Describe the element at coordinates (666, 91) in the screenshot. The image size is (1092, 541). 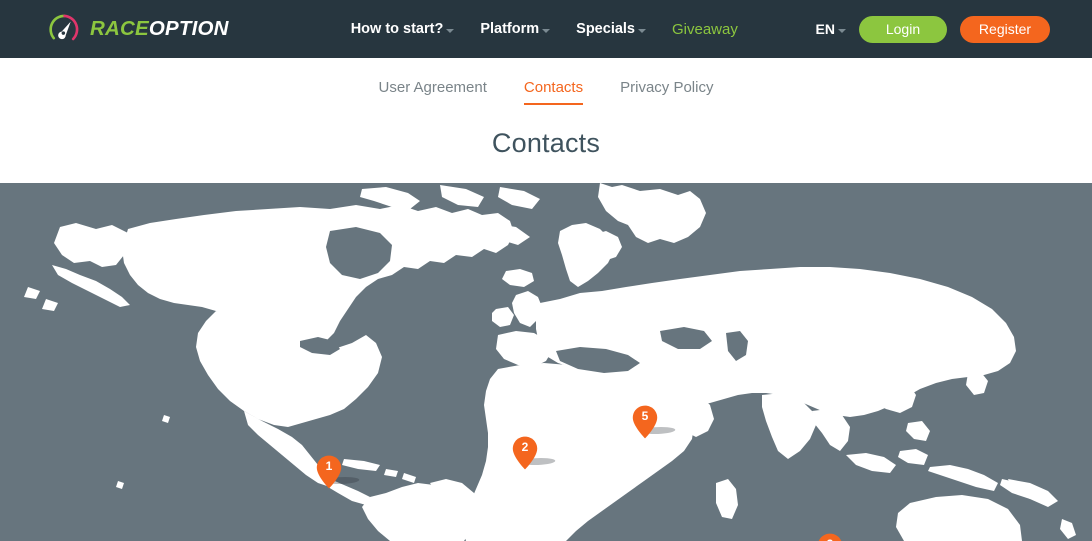
I see `tab-privacy-policy: Privacy Policy` at that location.